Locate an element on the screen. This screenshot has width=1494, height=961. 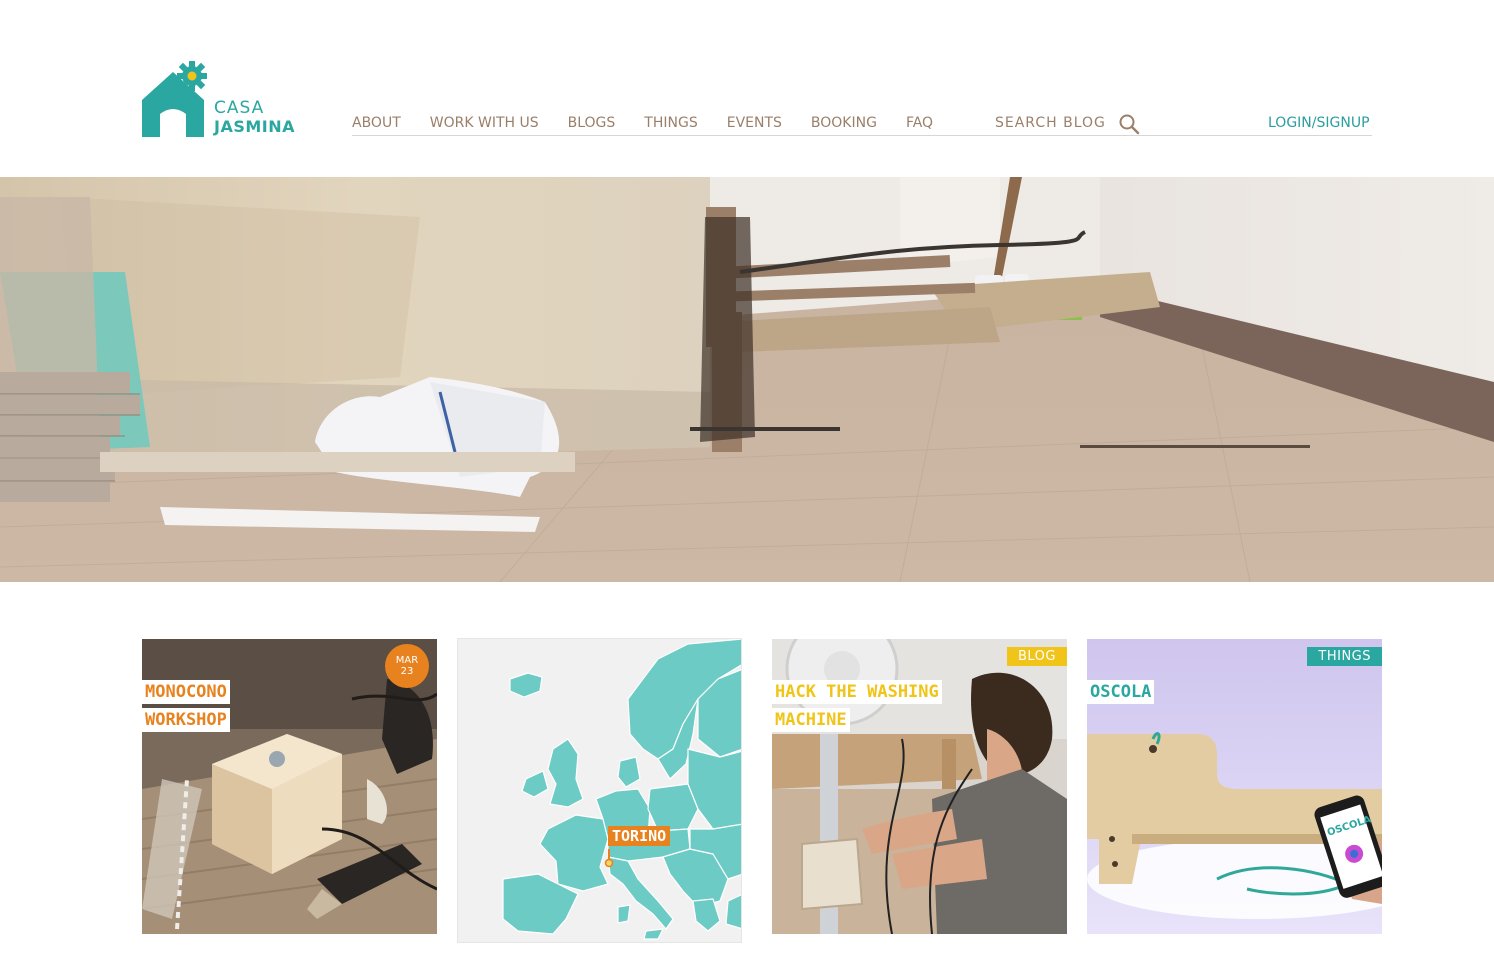
login-signup-link: LOGIN/SIGNUP is located at coordinates (1319, 123).